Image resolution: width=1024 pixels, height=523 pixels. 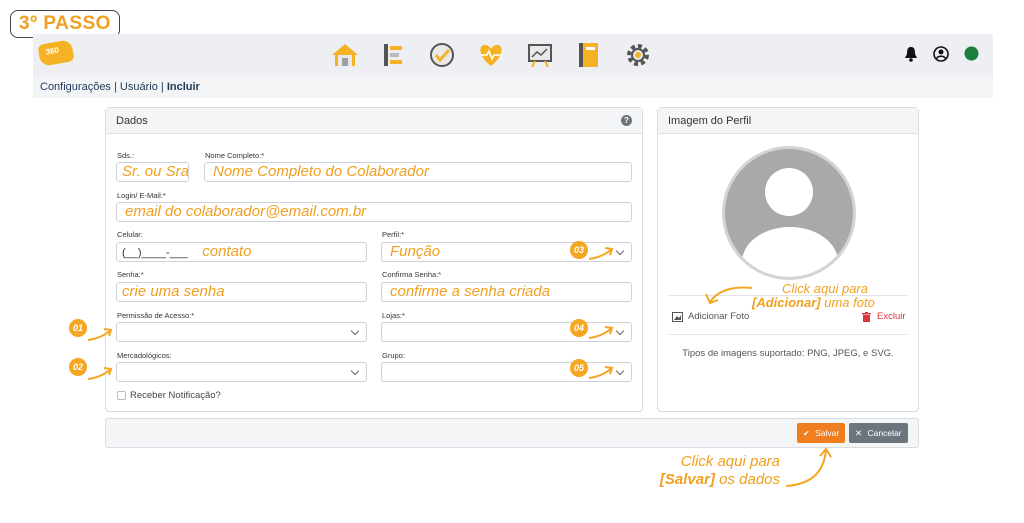 I want to click on avatar-placeholder, so click(x=789, y=213).